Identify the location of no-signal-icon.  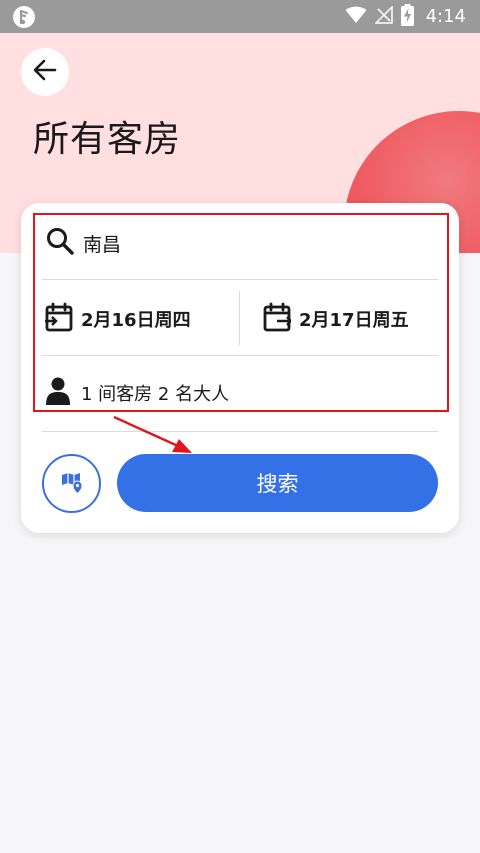
(383, 16).